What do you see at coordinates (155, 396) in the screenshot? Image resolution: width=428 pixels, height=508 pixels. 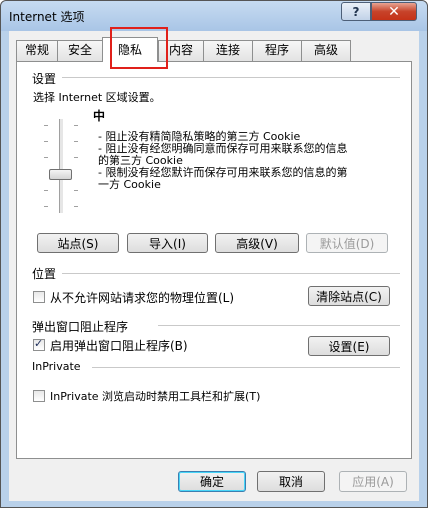 I see `inprivate-checkbox-label: InPrivate 浏览启动时禁用工具栏和扩展(T)` at bounding box center [155, 396].